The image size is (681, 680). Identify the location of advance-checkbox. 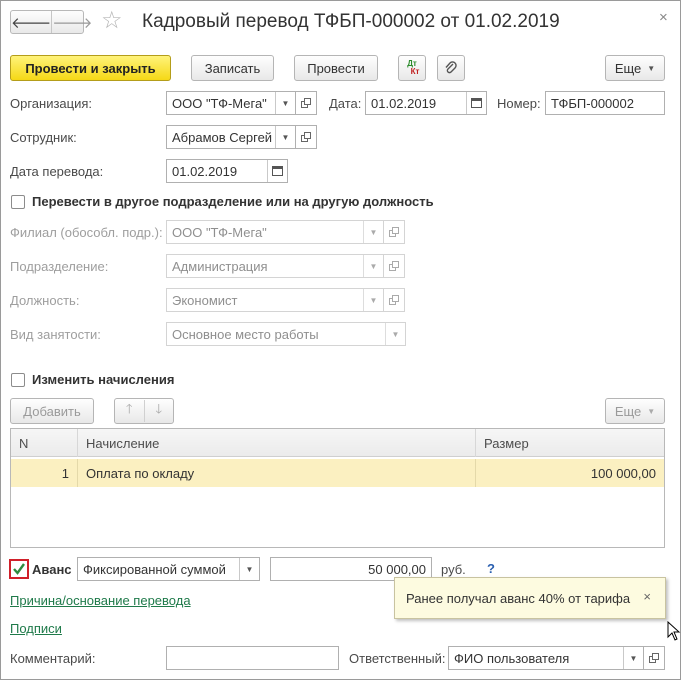
(19, 569).